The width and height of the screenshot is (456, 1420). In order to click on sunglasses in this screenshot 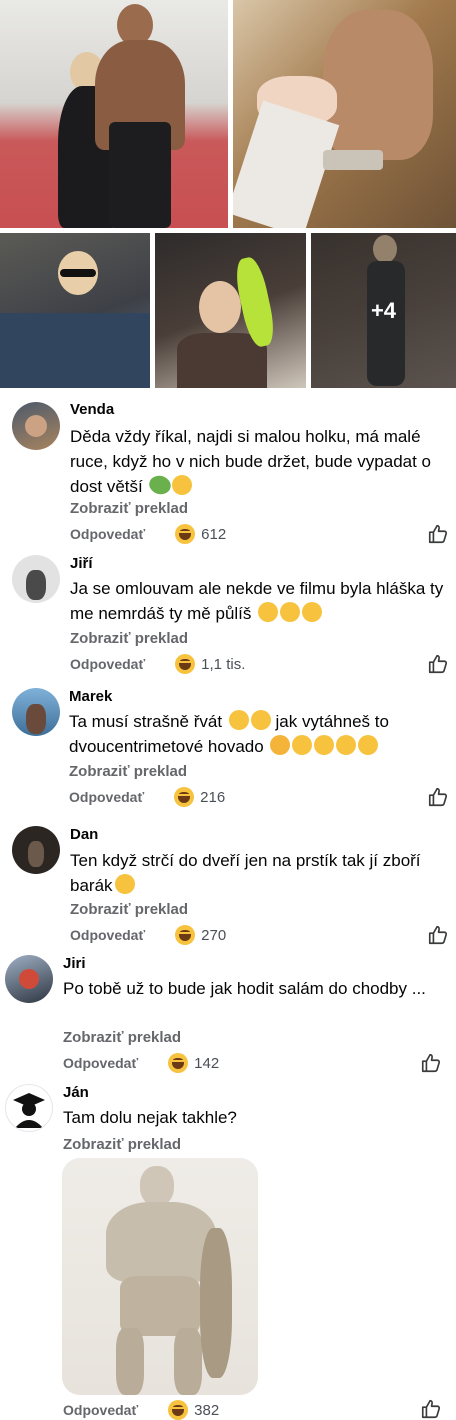, I will do `click(78, 273)`.